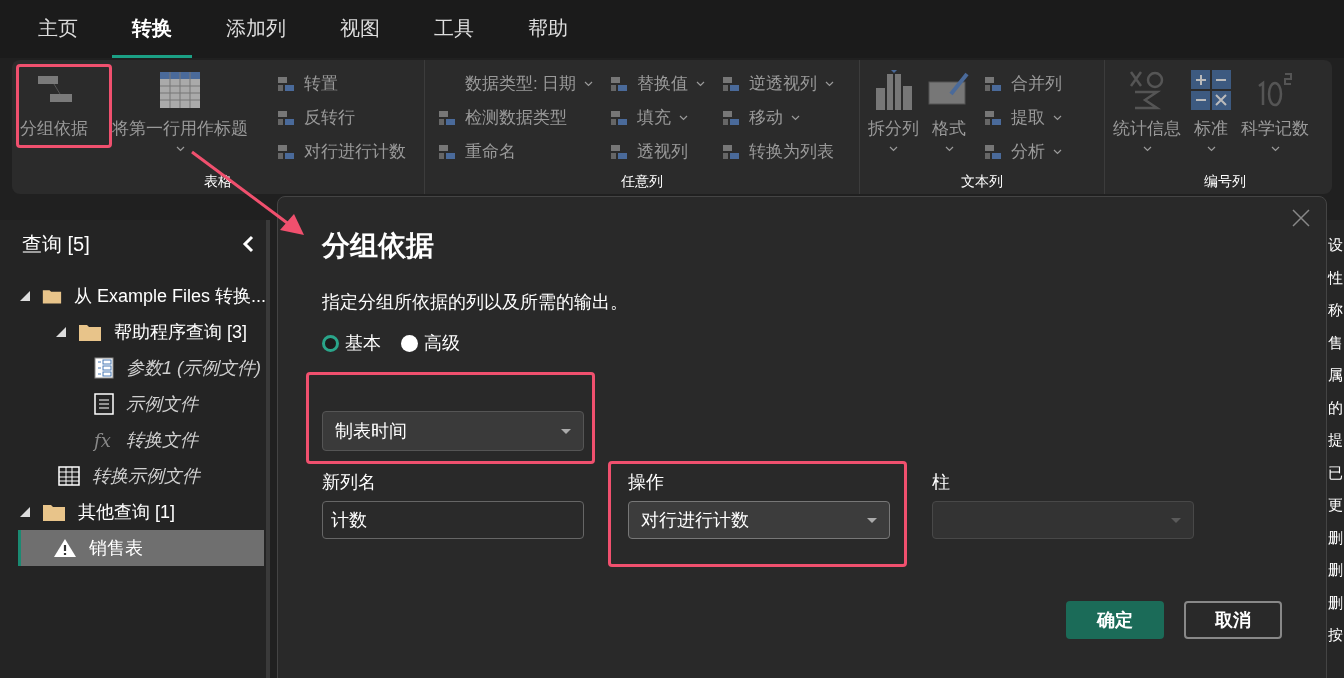 The width and height of the screenshot is (1344, 678). I want to click on menu-tab: 视图, so click(360, 35).